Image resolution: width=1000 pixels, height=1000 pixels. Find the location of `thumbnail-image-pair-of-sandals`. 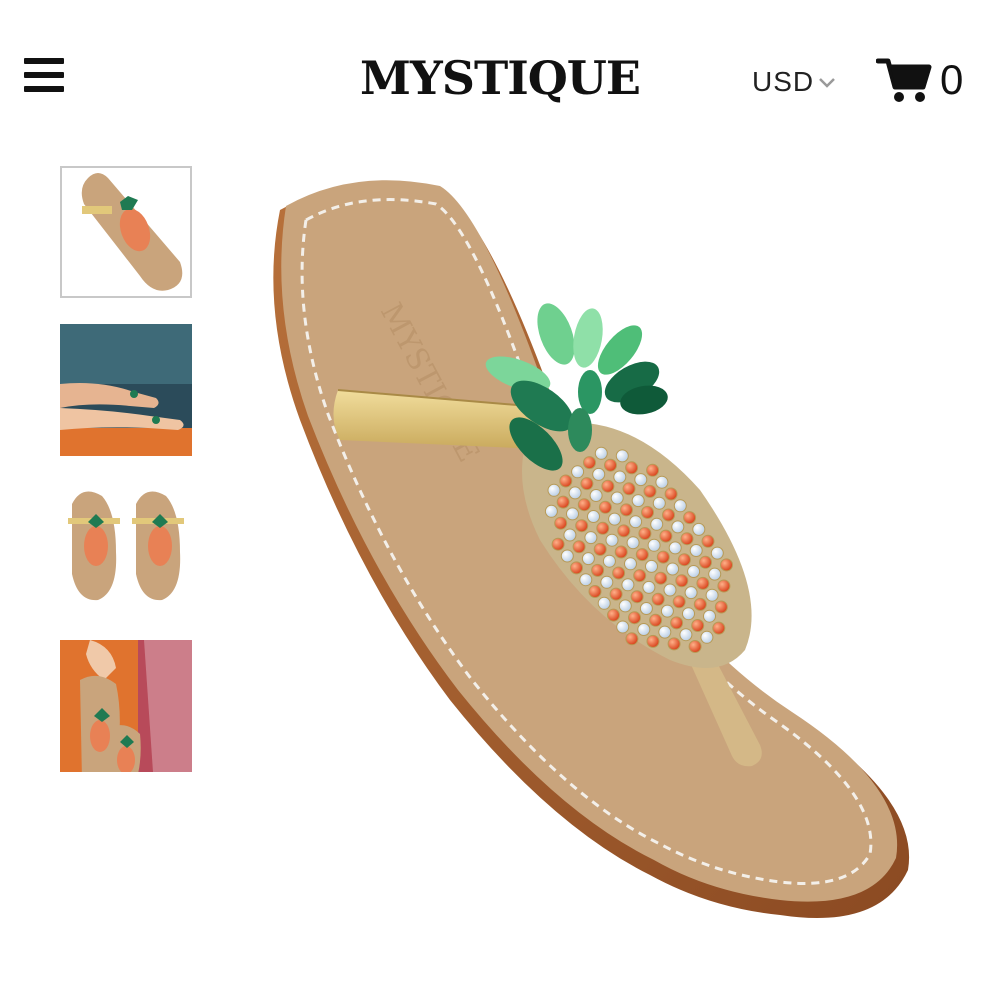

thumbnail-image-pair-of-sandals is located at coordinates (126, 548).